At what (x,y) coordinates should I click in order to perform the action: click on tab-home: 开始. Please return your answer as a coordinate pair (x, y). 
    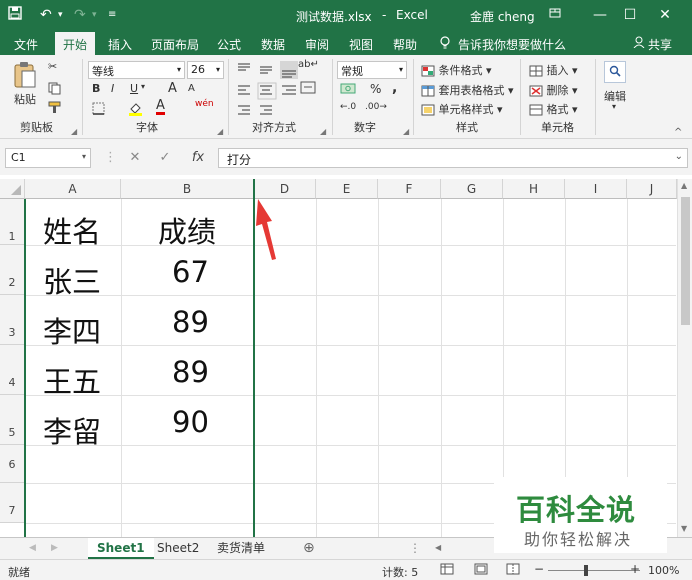
    Looking at the image, I should click on (75, 43).